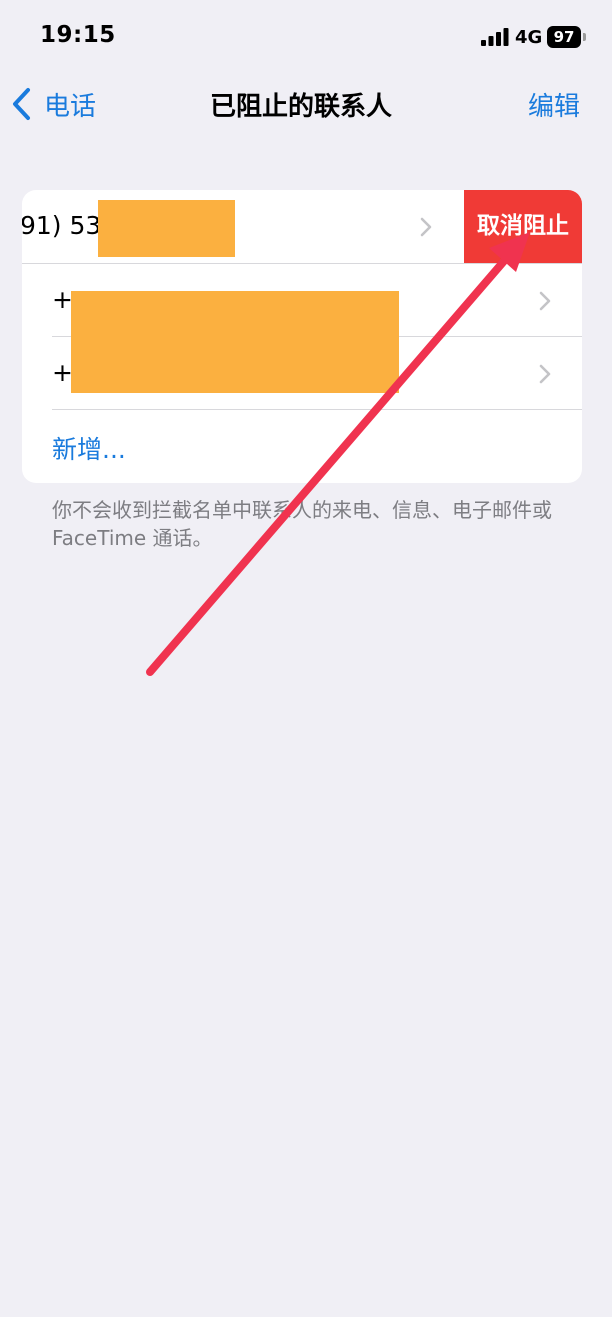  Describe the element at coordinates (523, 226) in the screenshot. I see `unblock-button: 取消阻止` at that location.